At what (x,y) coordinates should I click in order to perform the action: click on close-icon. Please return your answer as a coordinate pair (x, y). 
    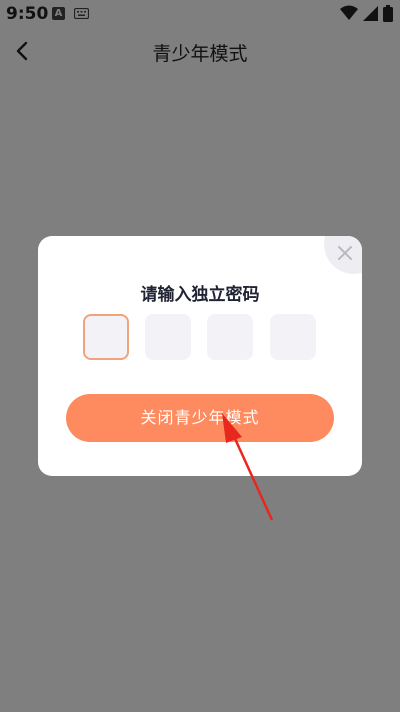
    Looking at the image, I should click on (345, 253).